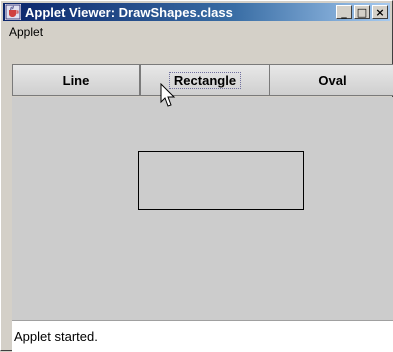 The height and width of the screenshot is (352, 393). I want to click on window-title: Applet Viewer: DrawShapes.class, so click(129, 12).